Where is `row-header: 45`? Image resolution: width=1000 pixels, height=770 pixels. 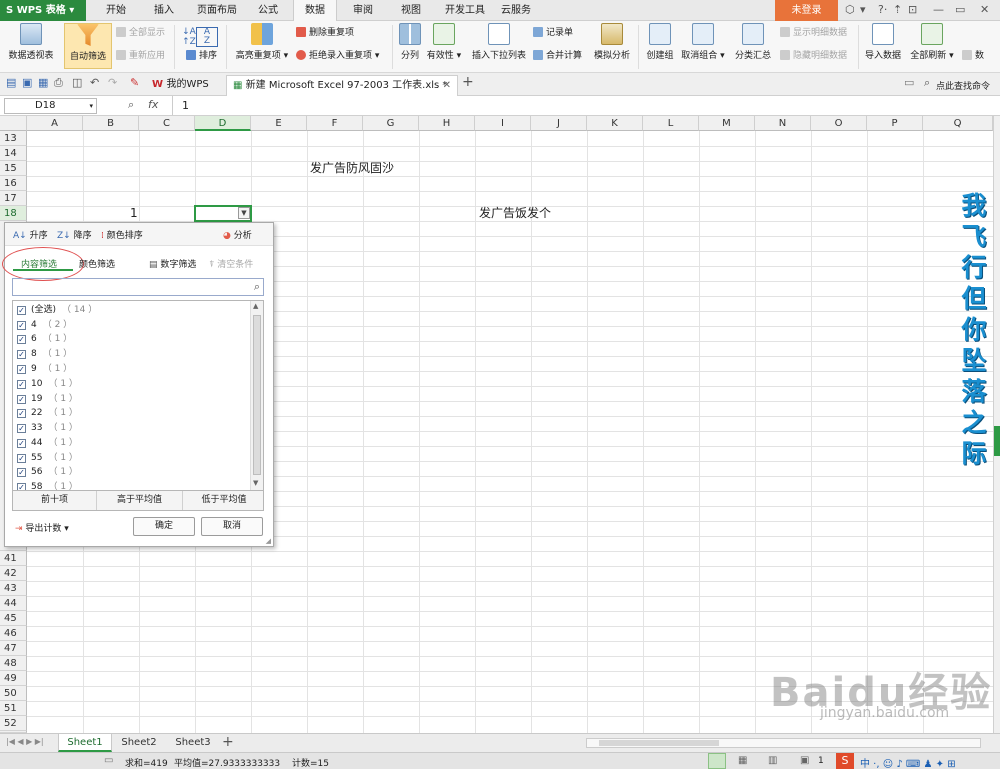
row-header: 45 is located at coordinates (13, 618).